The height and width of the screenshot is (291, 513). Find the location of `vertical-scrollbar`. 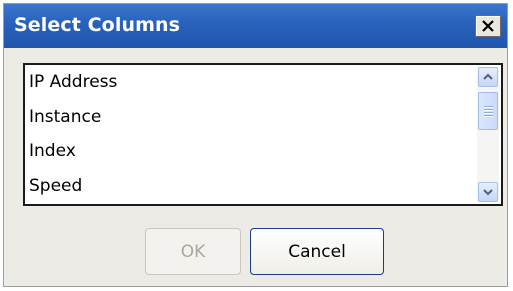

vertical-scrollbar is located at coordinates (488, 134).